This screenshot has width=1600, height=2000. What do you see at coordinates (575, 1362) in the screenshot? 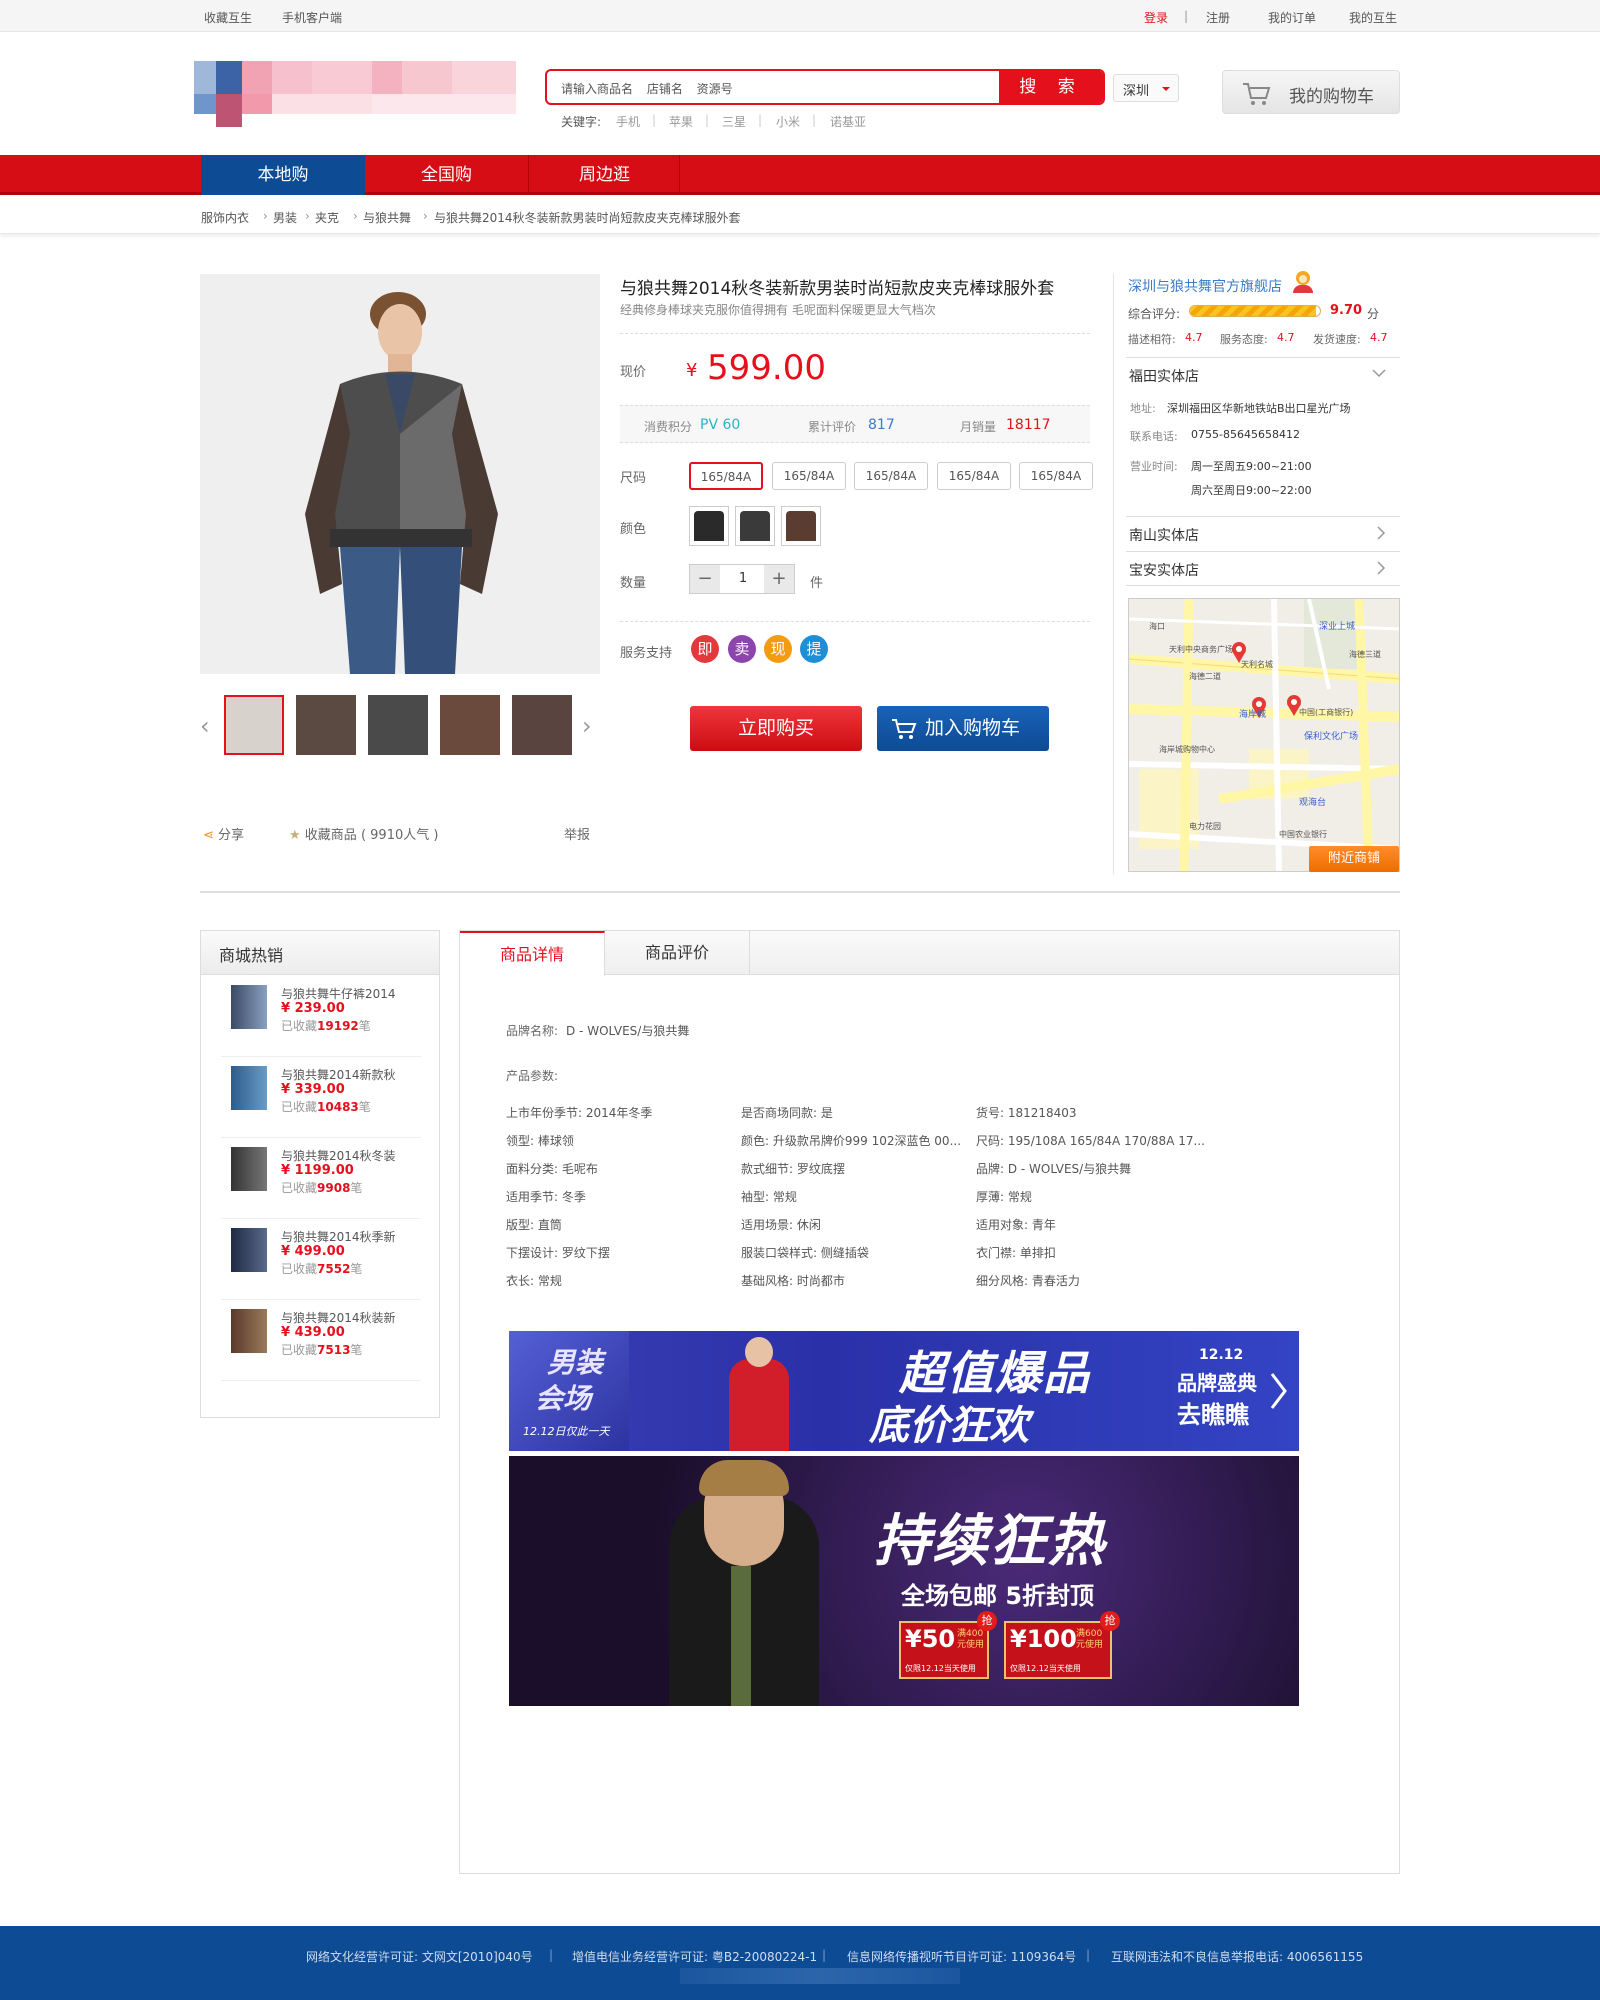
I see `banner1-left1: 男装` at bounding box center [575, 1362].